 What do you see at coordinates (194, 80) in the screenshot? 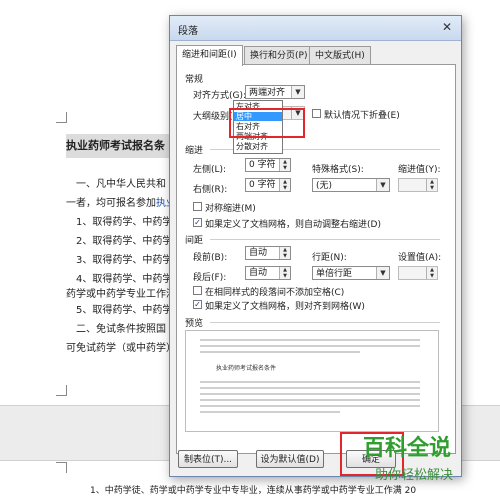
I see `section-general: 常规` at bounding box center [194, 80].